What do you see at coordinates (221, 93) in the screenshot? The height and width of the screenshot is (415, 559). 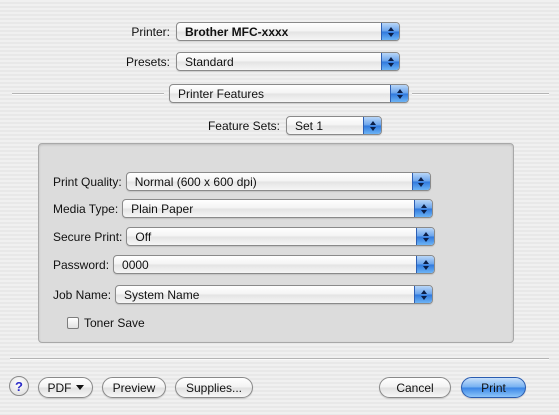 I see `pane-value: Printer Features` at bounding box center [221, 93].